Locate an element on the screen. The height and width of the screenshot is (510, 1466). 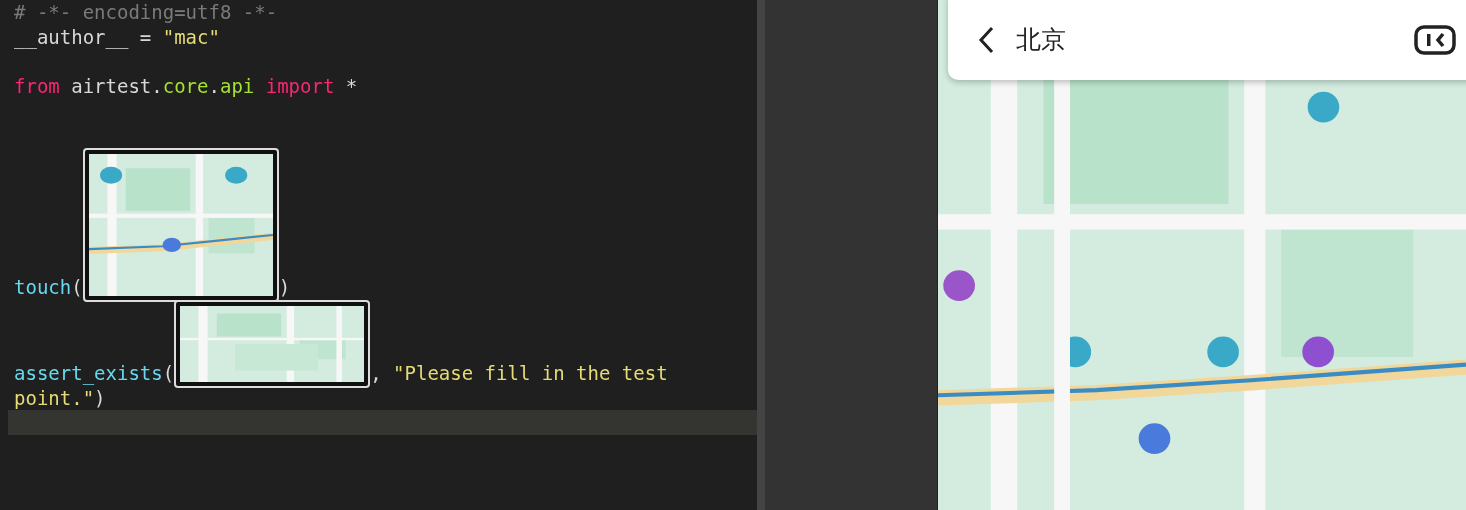
code-token: "Please fill in the test is located at coordinates (530, 373).